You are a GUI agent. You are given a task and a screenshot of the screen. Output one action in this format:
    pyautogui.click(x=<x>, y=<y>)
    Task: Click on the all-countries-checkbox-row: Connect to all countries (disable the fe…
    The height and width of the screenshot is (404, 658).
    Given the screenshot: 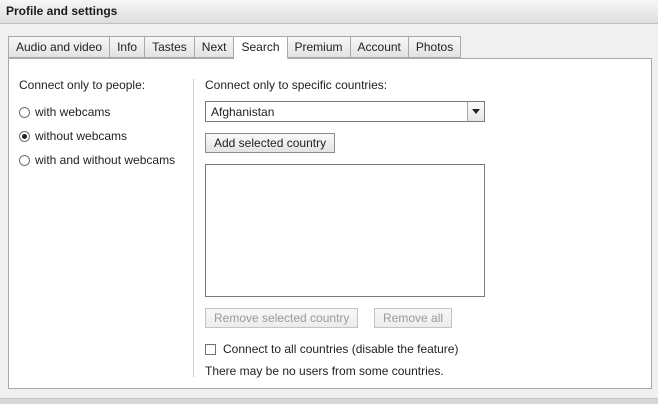 What is the action you would take?
    pyautogui.click(x=331, y=349)
    